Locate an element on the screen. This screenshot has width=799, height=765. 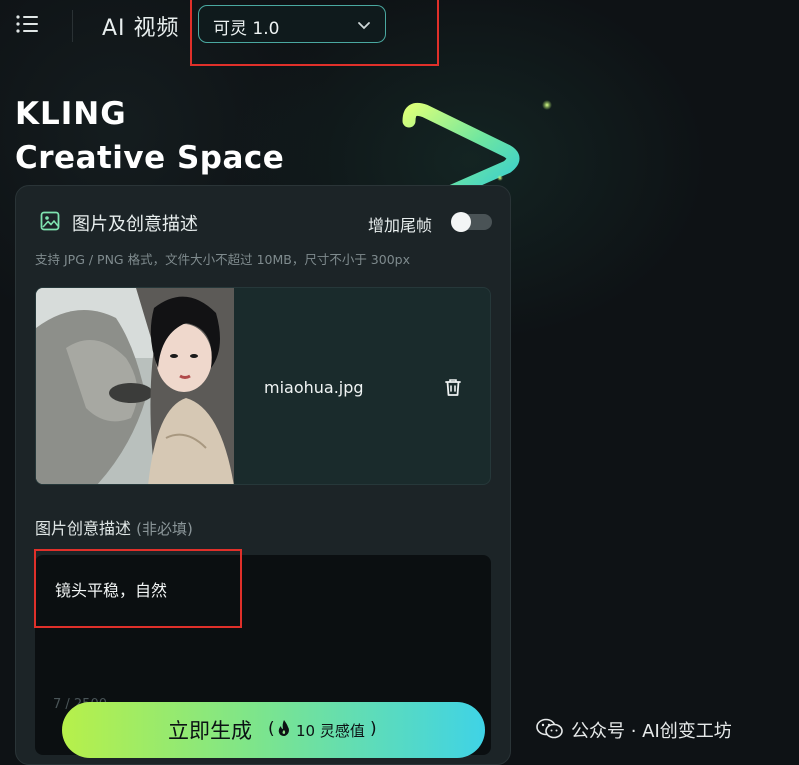
prompt-optional-label: (非必填) is located at coordinates (164, 529).